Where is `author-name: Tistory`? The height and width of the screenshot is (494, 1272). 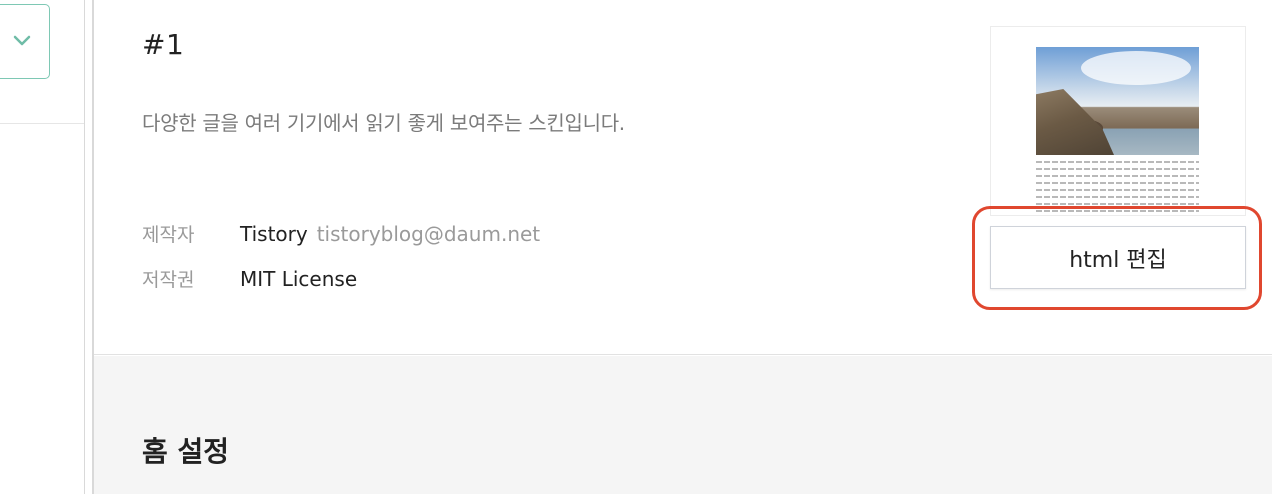
author-name: Tistory is located at coordinates (274, 234).